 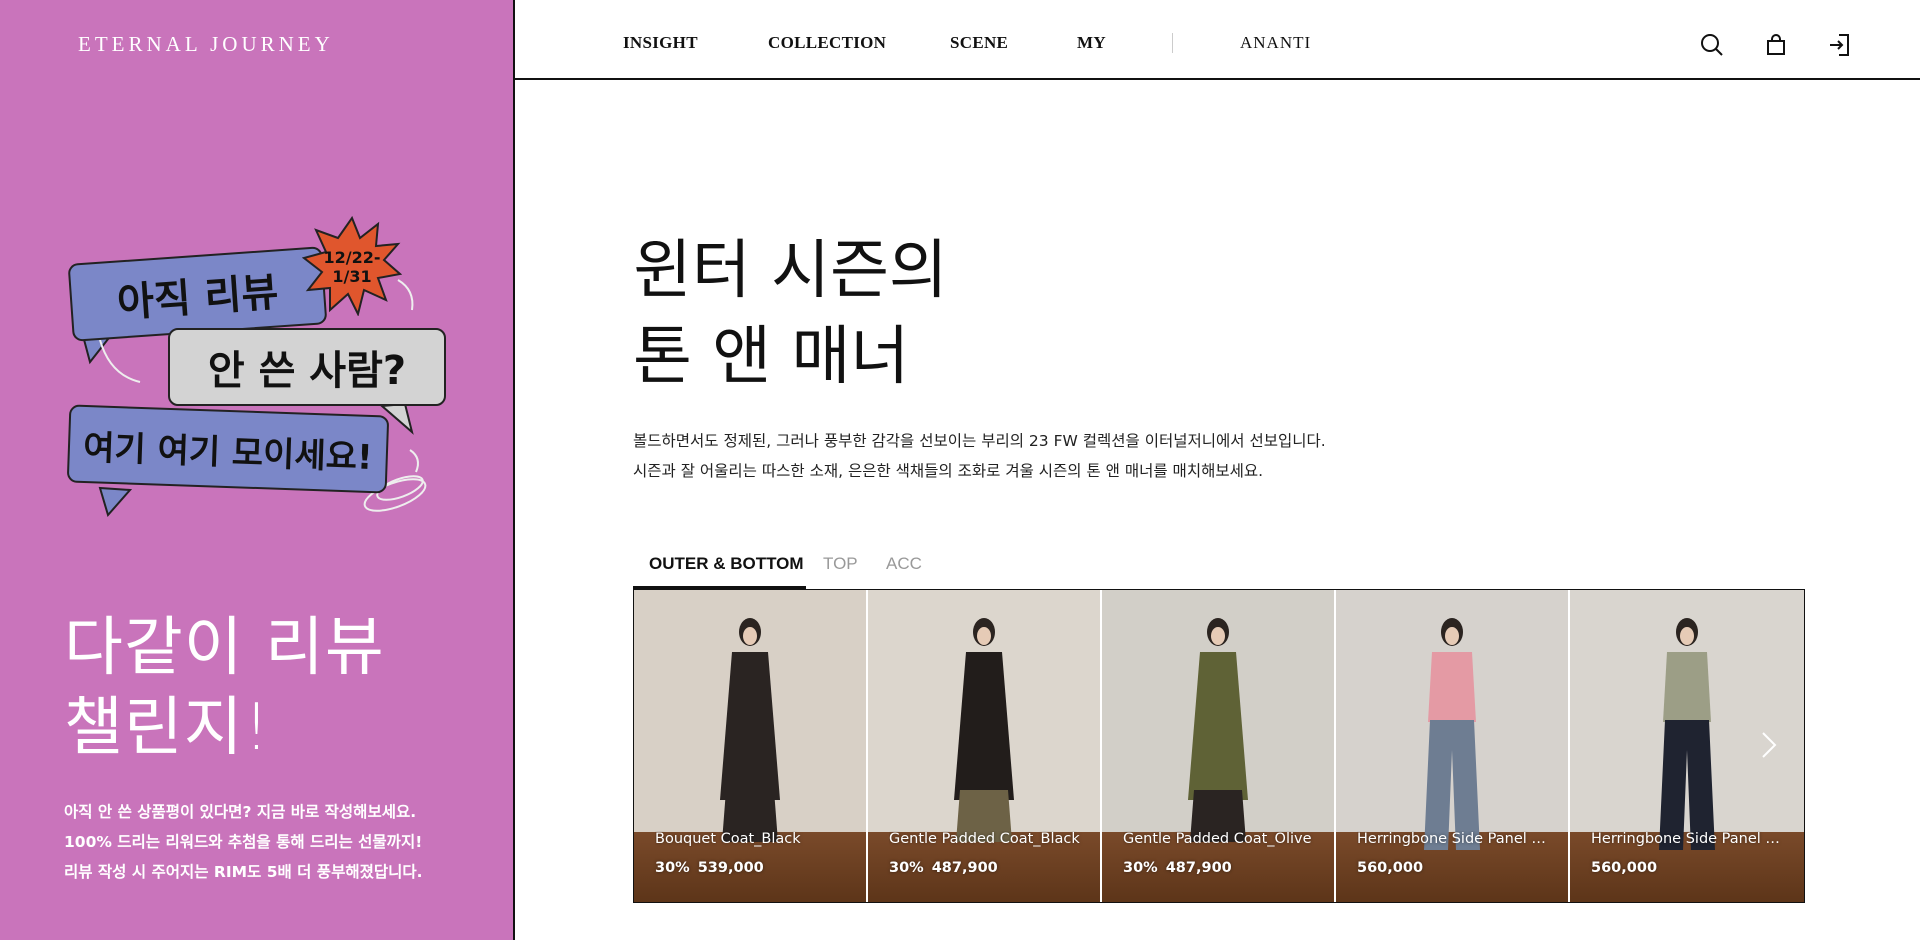 I want to click on nav-scene: SCENE, so click(x=979, y=43).